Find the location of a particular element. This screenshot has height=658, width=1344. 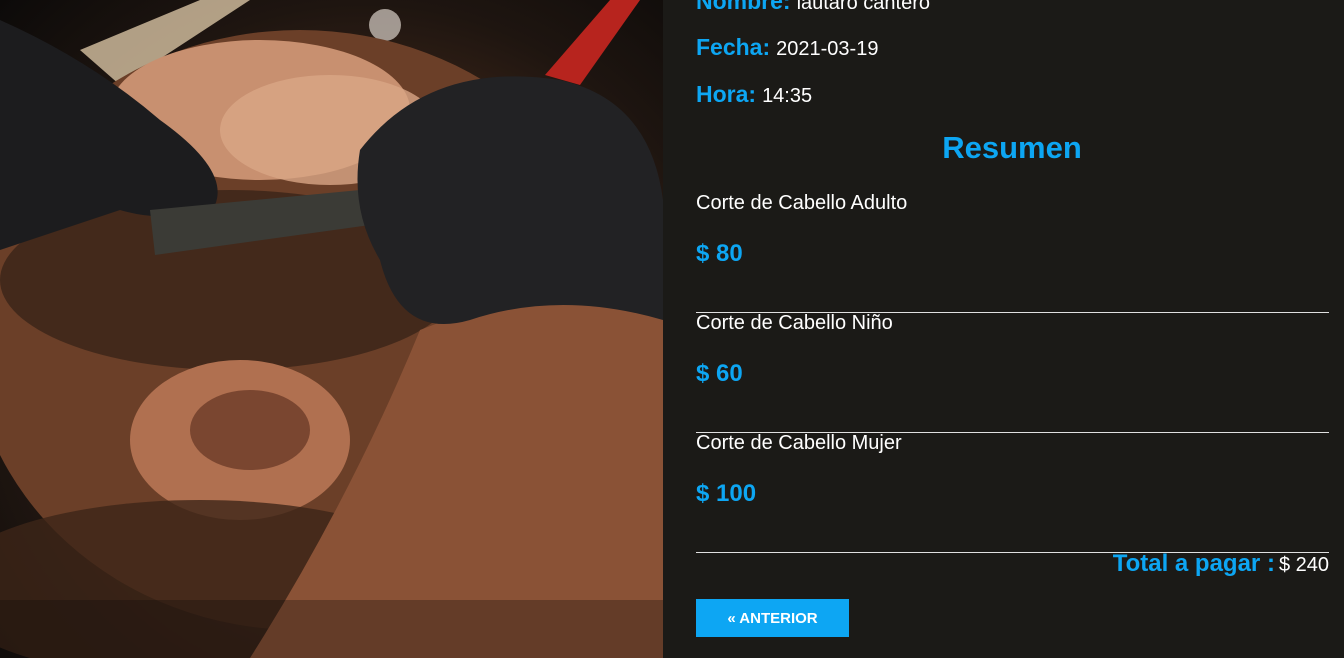

hora-label: Hora: is located at coordinates (726, 94).